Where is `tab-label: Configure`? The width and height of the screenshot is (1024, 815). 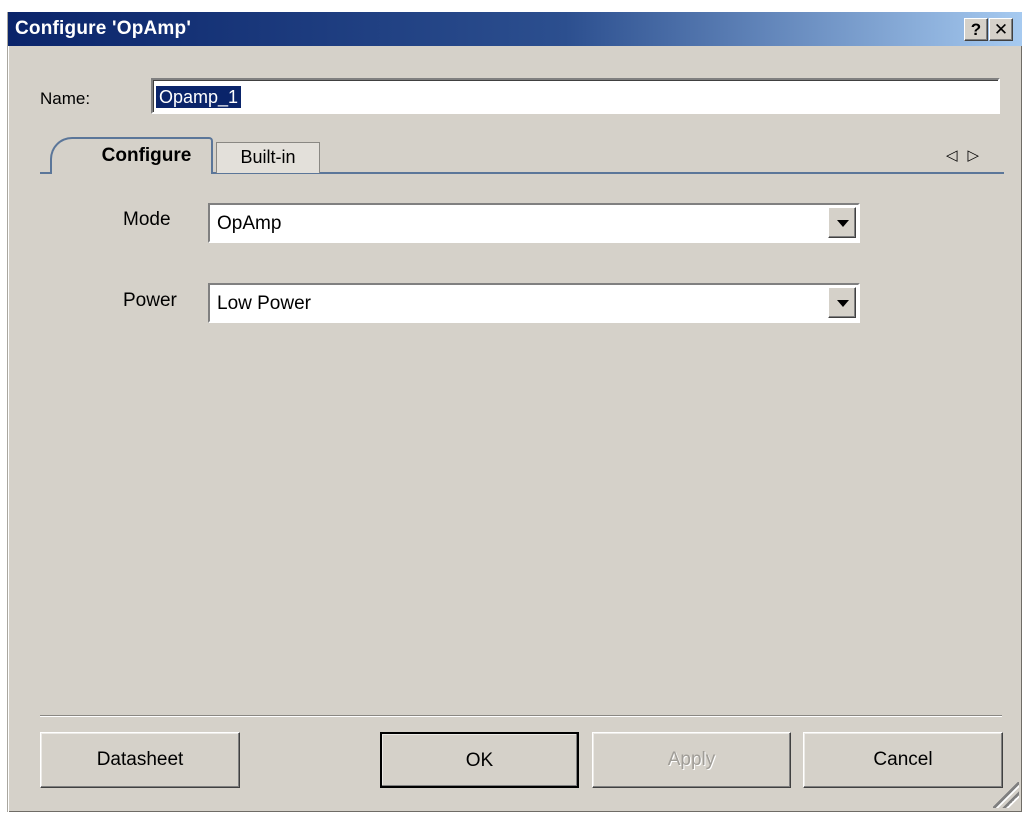
tab-label: Configure is located at coordinates (146, 155).